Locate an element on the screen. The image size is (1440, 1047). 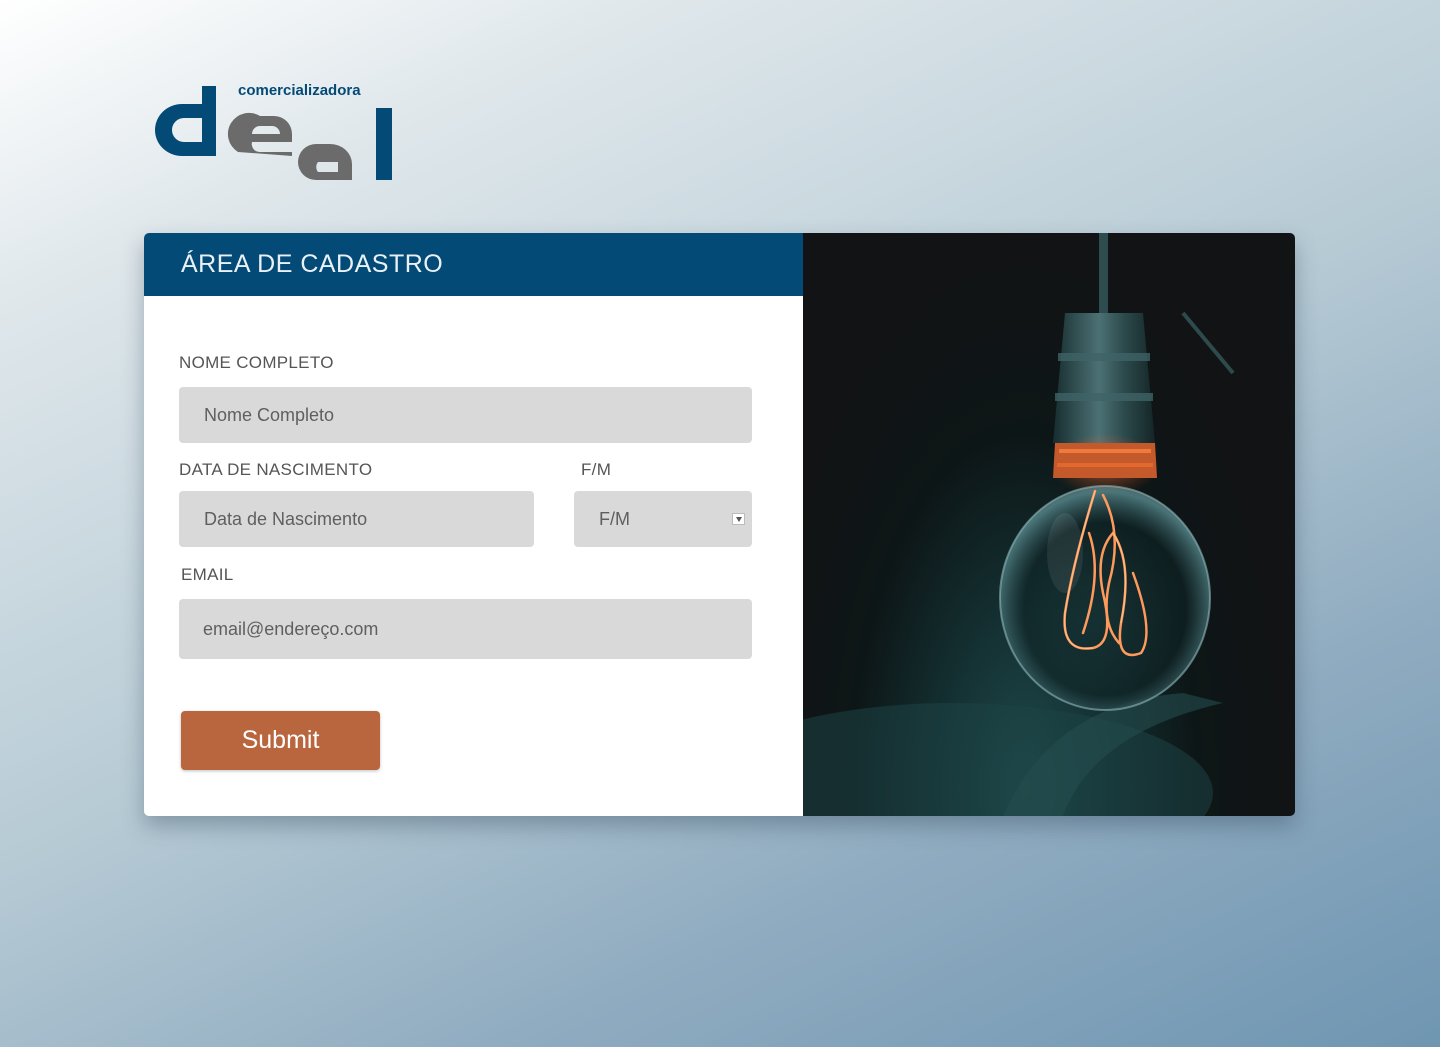
email-placeholder: email@endereço.com is located at coordinates (291, 628).